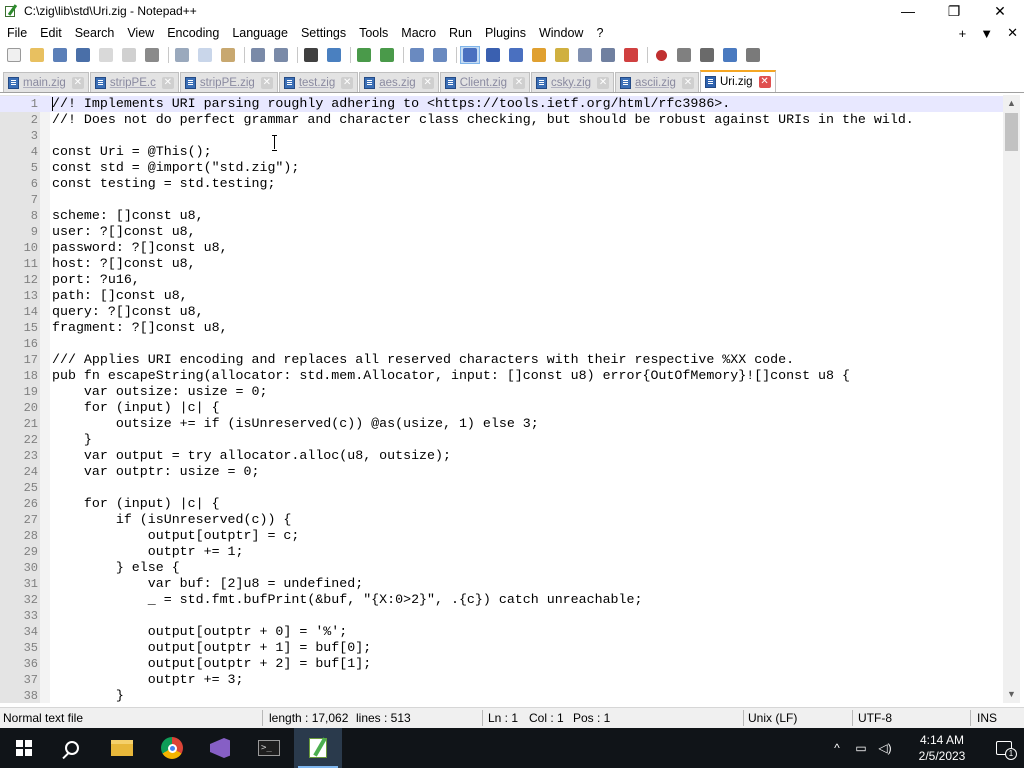  I want to click on tab-test-zig: test.zig ✕, so click(318, 82).